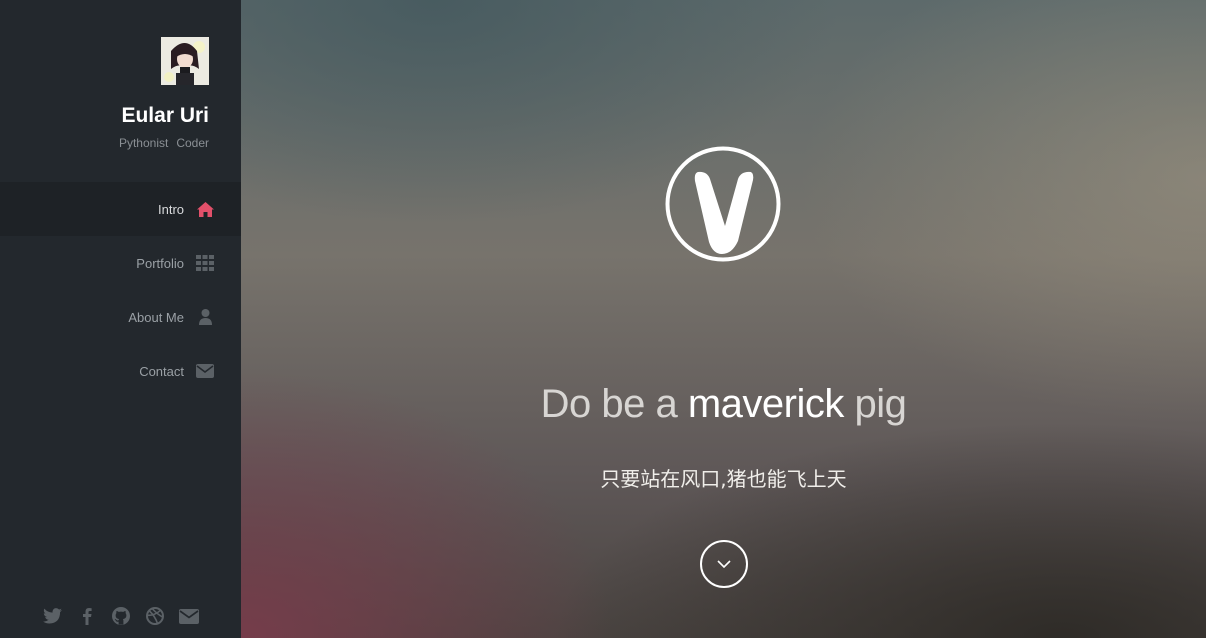 The image size is (1206, 638). Describe the element at coordinates (120, 371) in the screenshot. I see `nav-item-contact: Contact` at that location.